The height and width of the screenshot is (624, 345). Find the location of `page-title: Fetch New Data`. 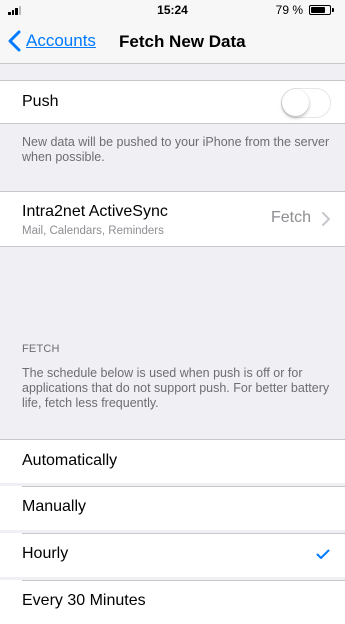

page-title: Fetch New Data is located at coordinates (182, 41).